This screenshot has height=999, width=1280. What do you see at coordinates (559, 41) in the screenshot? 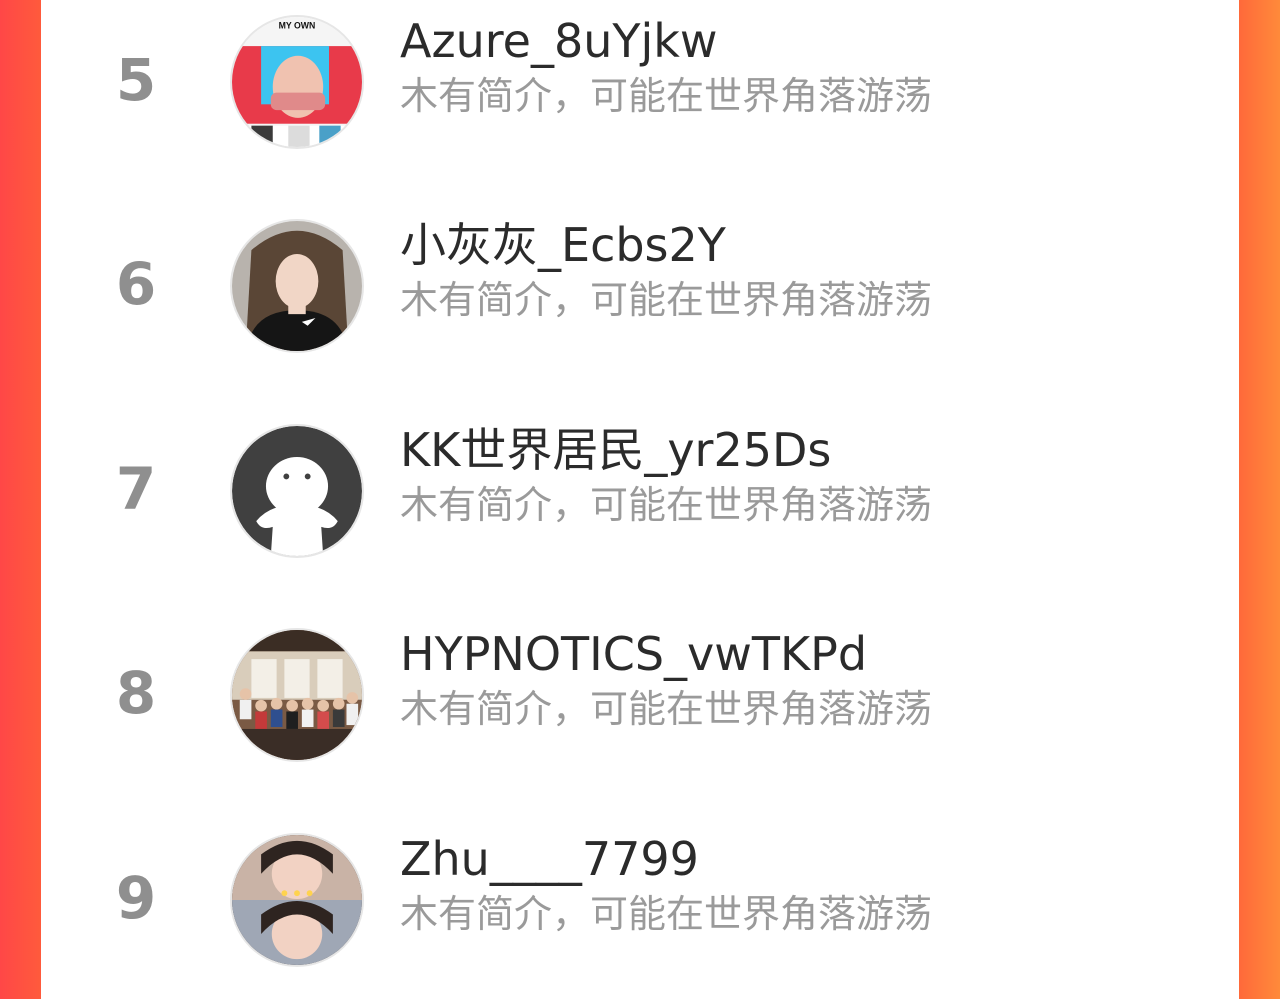
I see `user-name: Azure_8uYjkw` at bounding box center [559, 41].